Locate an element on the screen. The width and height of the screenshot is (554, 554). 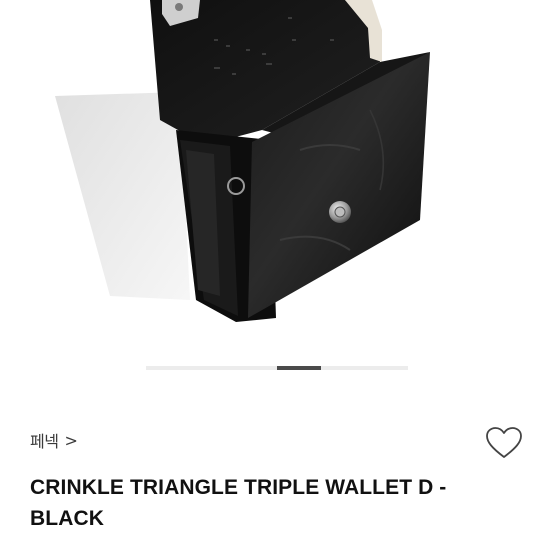
product-title: CRINKLE TRIANGLE TRIPLE WALLET D - BLACK is located at coordinates (238, 503).